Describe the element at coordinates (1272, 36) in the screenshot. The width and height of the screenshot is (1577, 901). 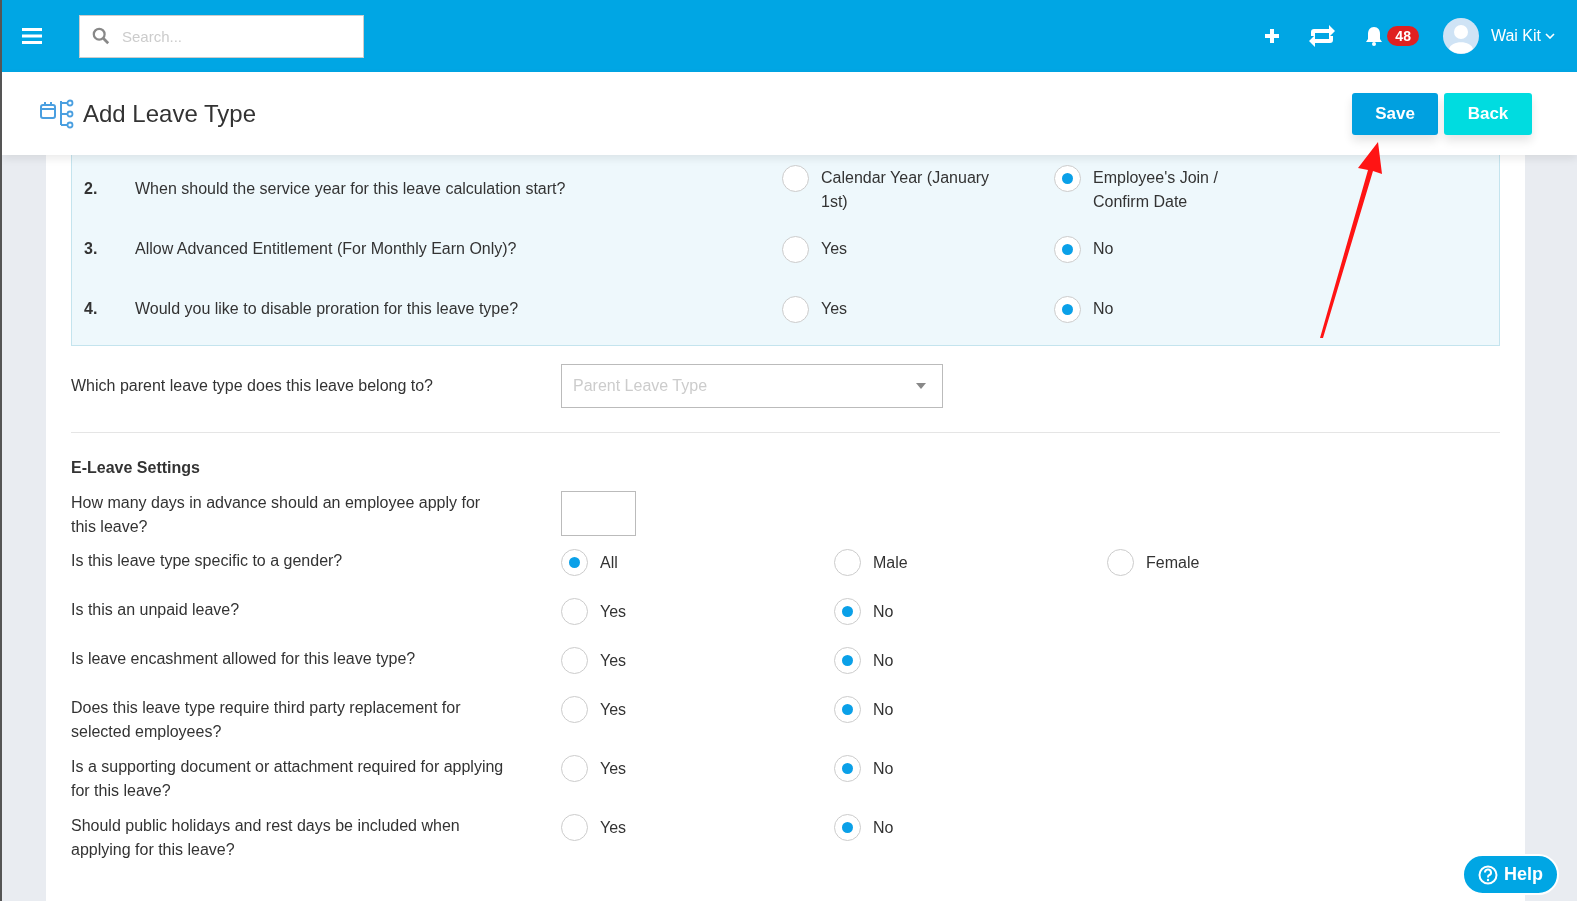
I see `plus-icon` at that location.